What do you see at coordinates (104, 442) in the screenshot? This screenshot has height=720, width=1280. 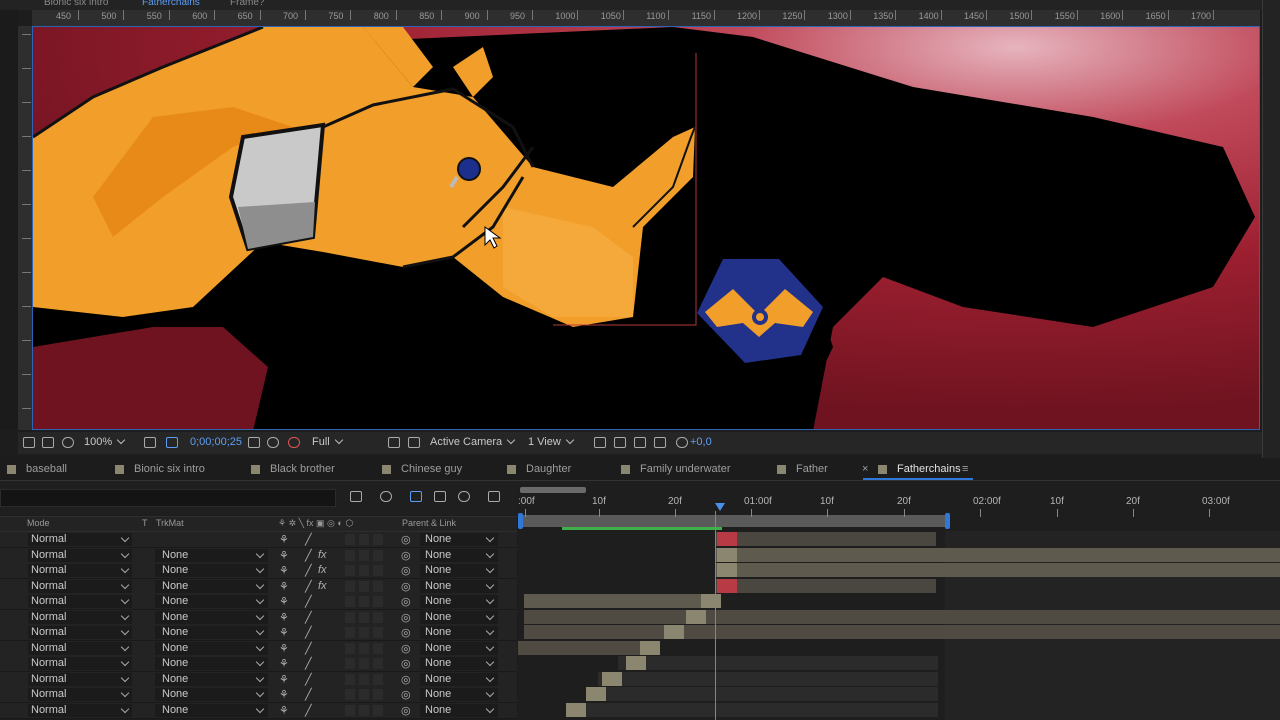 I see `zoom-select: 100%` at bounding box center [104, 442].